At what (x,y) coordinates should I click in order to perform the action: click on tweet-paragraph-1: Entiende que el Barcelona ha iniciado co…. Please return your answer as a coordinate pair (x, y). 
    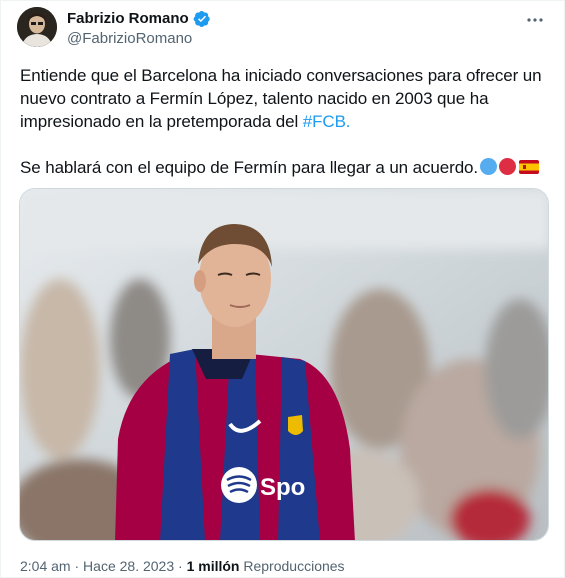
    Looking at the image, I should click on (284, 98).